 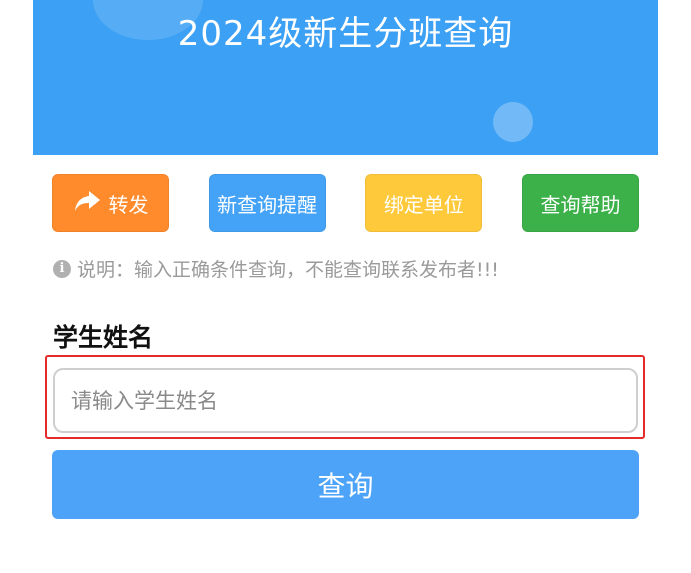 I want to click on action-button-row: 转发 新查询提醒 绑定单位 查询帮助, so click(x=345, y=203).